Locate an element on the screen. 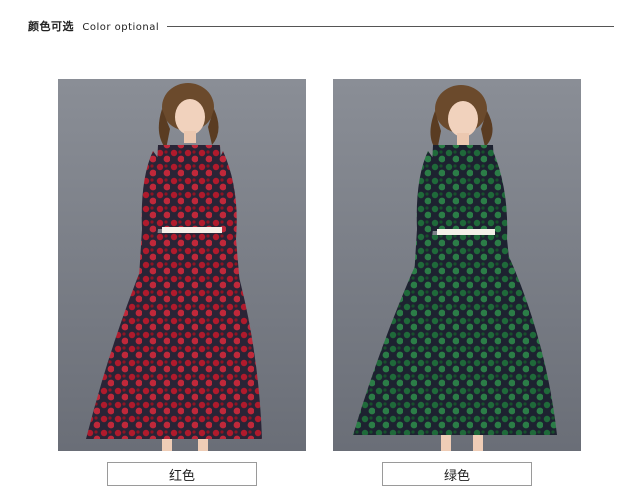 Image resolution: width=640 pixels, height=504 pixels. color-option-green-label: 绿色 is located at coordinates (456, 476).